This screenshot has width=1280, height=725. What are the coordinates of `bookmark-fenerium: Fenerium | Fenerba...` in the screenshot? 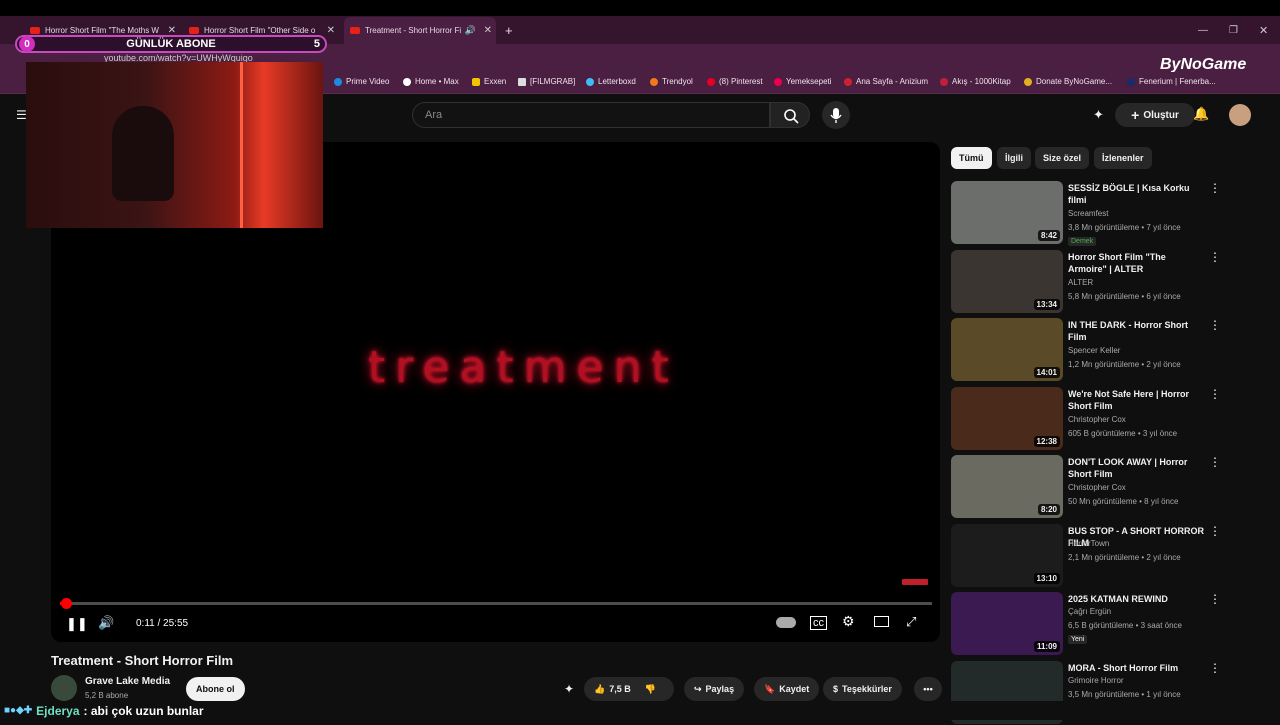 It's located at (1171, 81).